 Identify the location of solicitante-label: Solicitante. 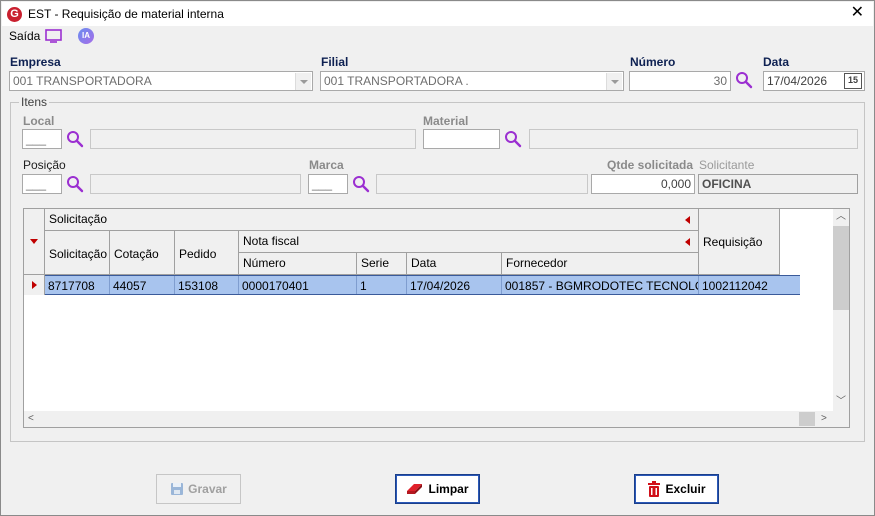
(727, 165).